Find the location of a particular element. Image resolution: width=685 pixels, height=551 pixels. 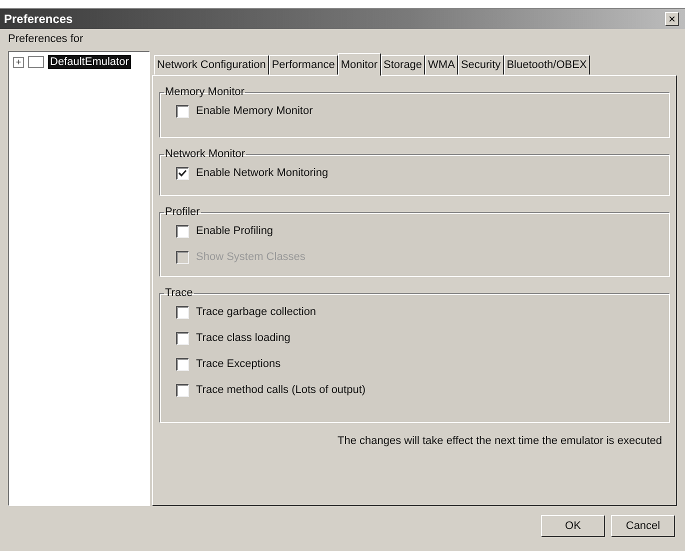

close-button: × is located at coordinates (672, 19).